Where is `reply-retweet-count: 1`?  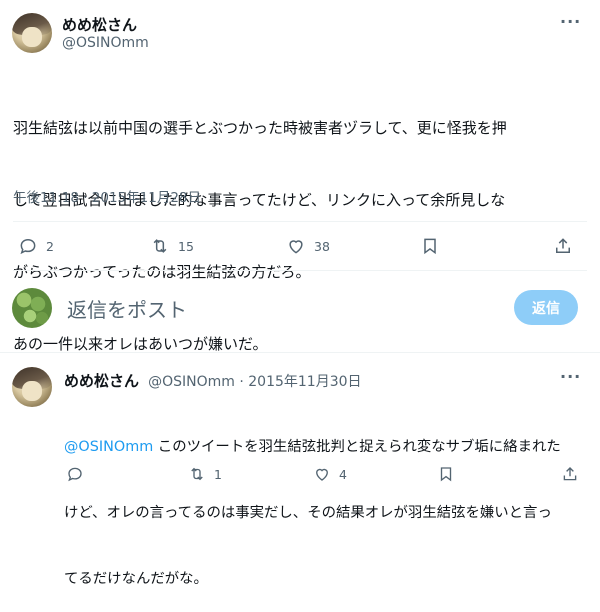 reply-retweet-count: 1 is located at coordinates (218, 474).